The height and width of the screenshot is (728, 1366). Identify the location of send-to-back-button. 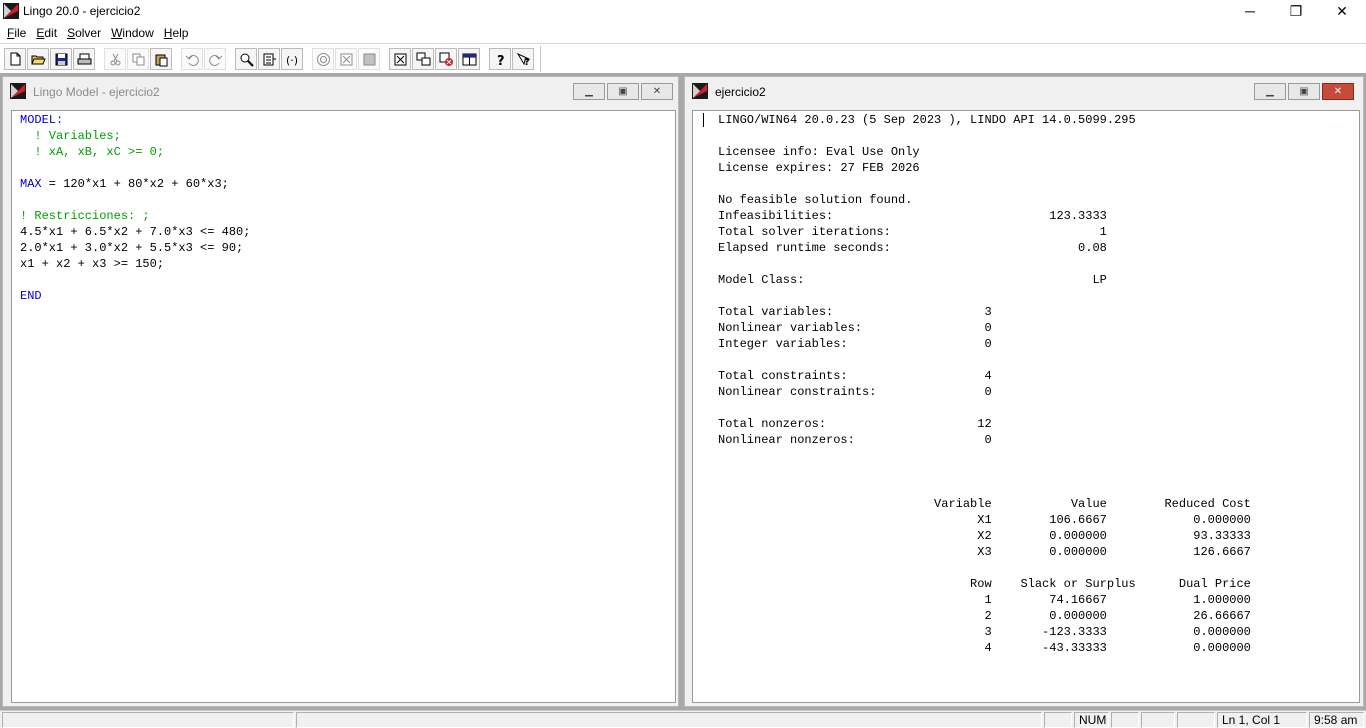
(423, 59).